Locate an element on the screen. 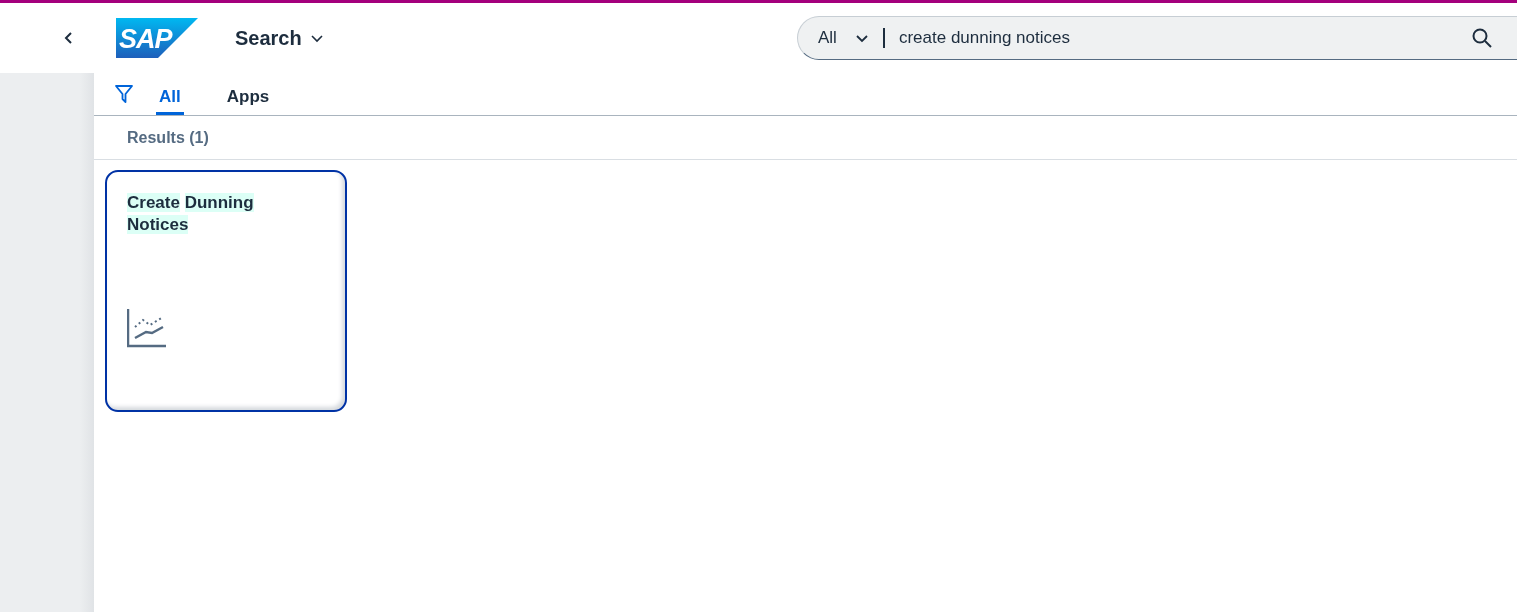 This screenshot has height=612, width=1517. search-query: create dunning notices is located at coordinates (984, 38).